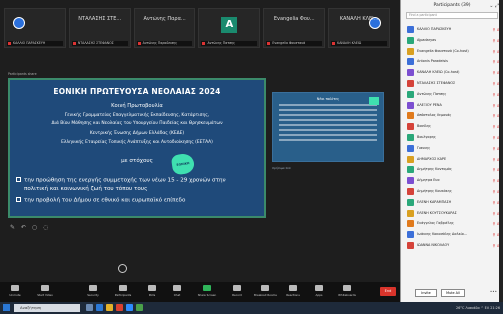  Describe the element at coordinates (164, 28) in the screenshot. I see `video-tile: Αντώνης Παρα... Αντώνης Παραδεισης` at that location.